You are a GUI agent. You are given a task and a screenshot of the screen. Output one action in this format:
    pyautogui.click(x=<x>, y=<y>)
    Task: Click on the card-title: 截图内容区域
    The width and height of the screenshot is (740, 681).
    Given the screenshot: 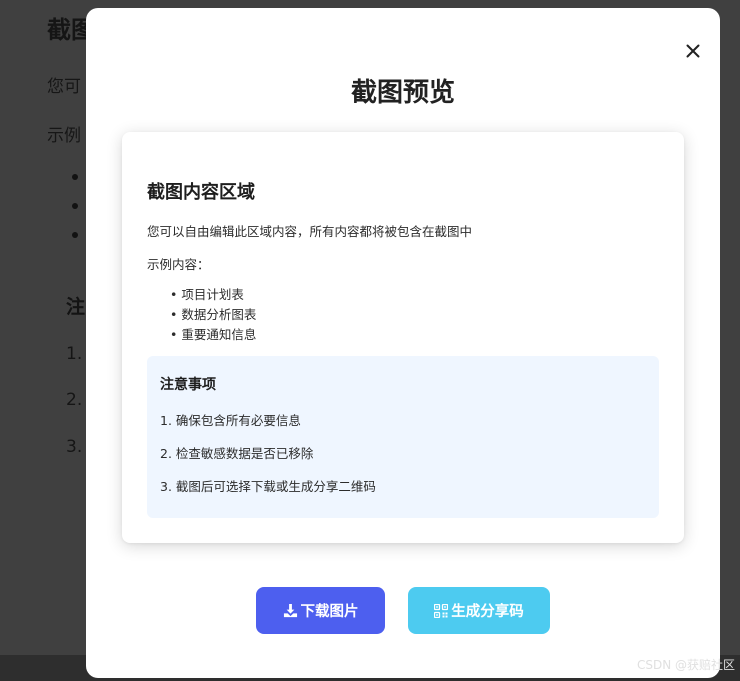 What is the action you would take?
    pyautogui.click(x=201, y=192)
    